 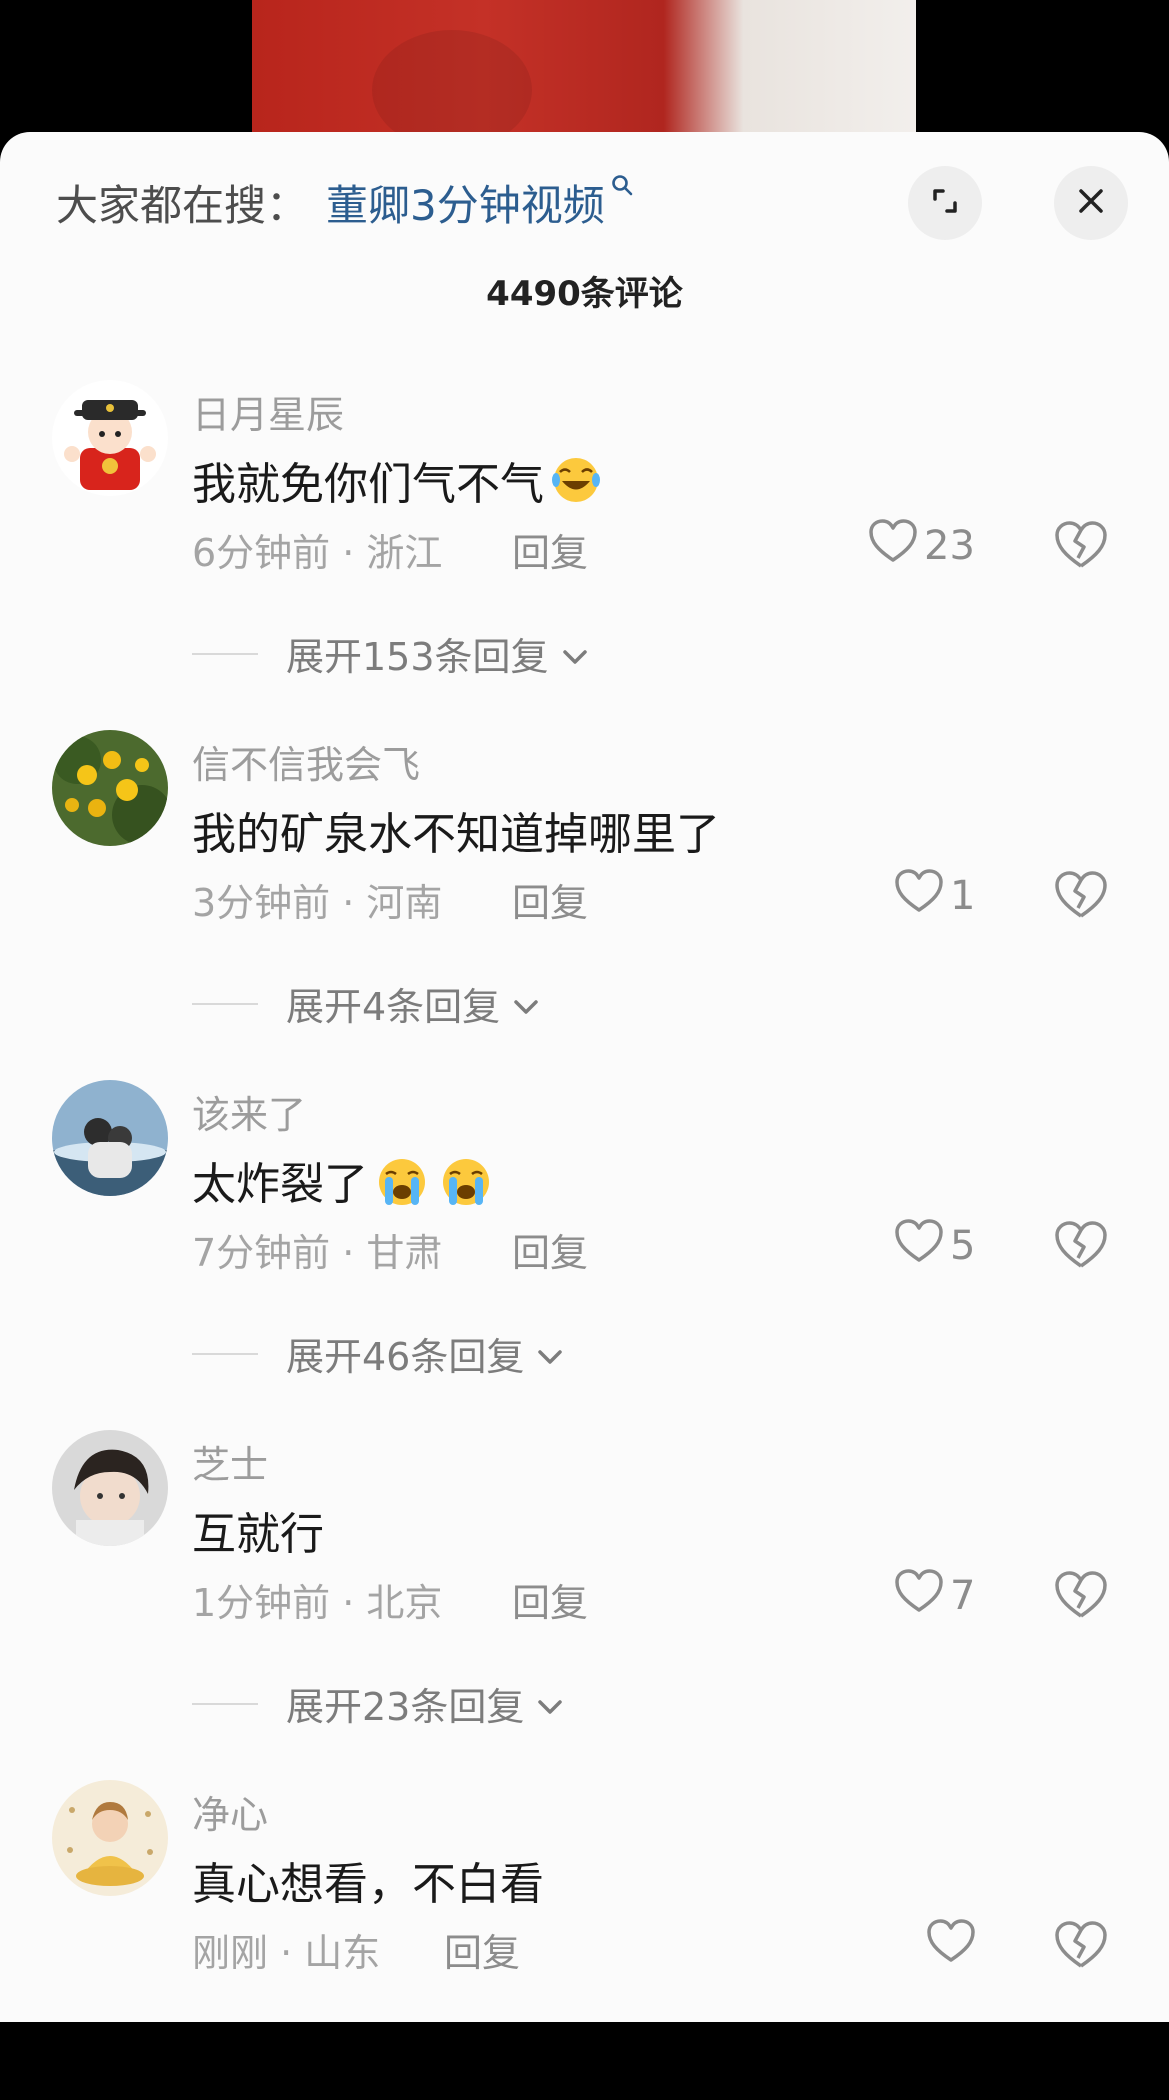 What do you see at coordinates (268, 411) in the screenshot?
I see `comment-username: 日月星辰` at bounding box center [268, 411].